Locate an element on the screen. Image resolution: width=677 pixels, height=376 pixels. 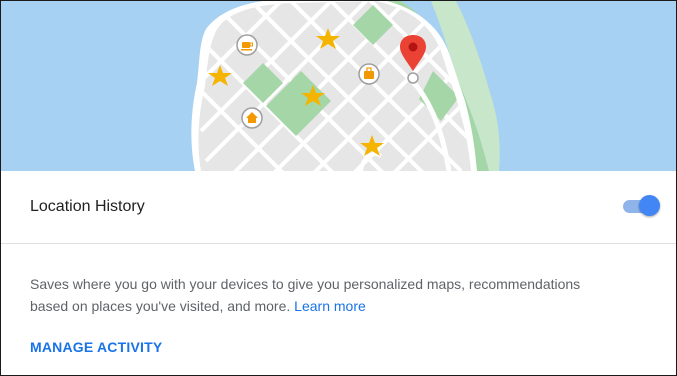
home-pin-icon is located at coordinates (252, 118).